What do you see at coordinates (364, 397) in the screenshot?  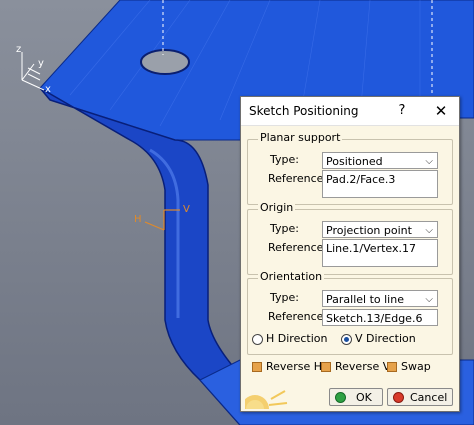 I see `ok-label: OK` at bounding box center [364, 397].